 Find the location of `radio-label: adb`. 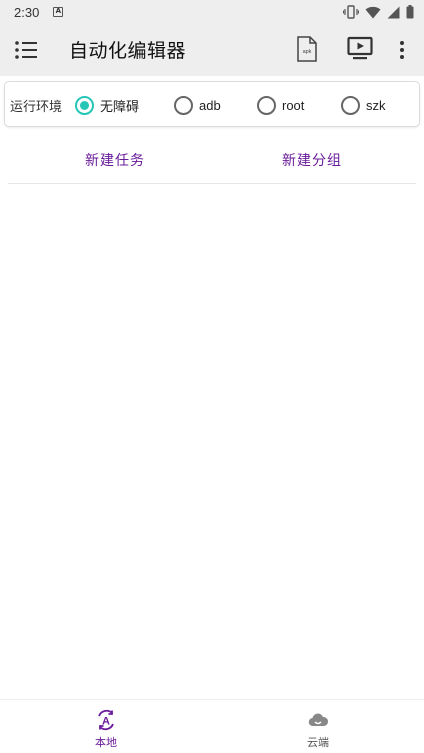

radio-label: adb is located at coordinates (210, 105).